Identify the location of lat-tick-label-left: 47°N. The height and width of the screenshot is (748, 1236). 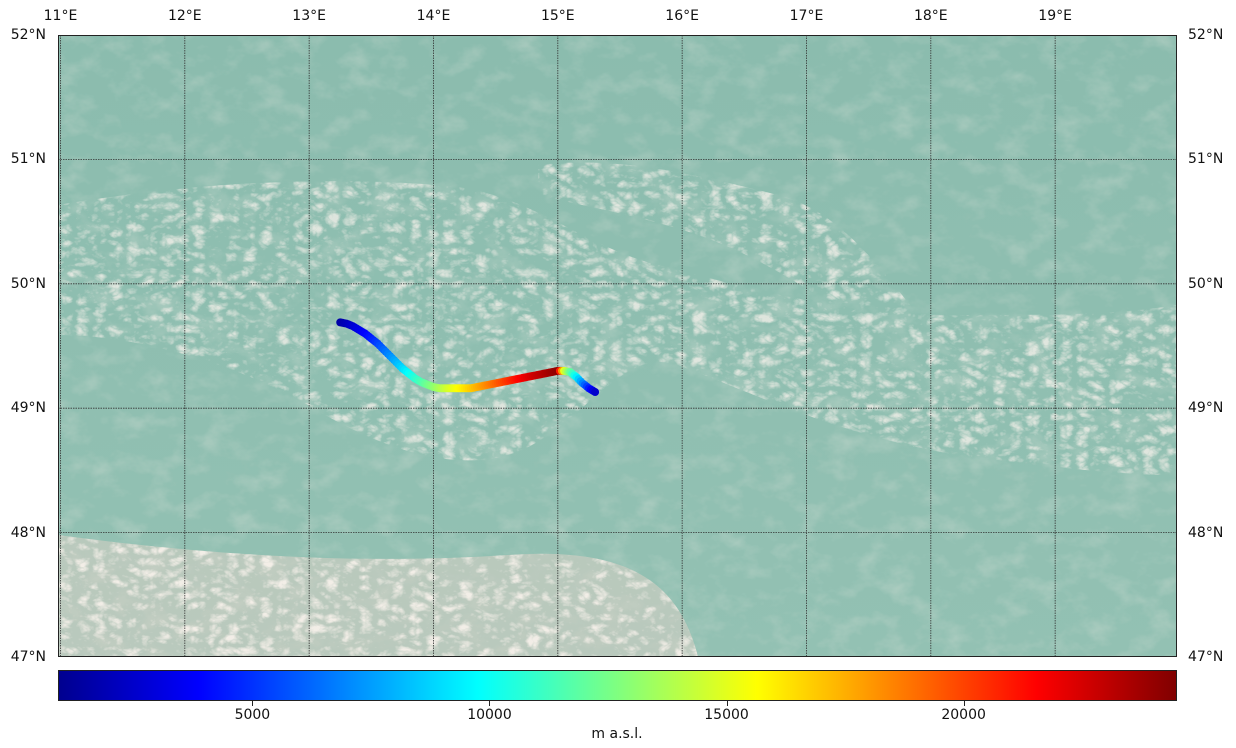
(28, 657).